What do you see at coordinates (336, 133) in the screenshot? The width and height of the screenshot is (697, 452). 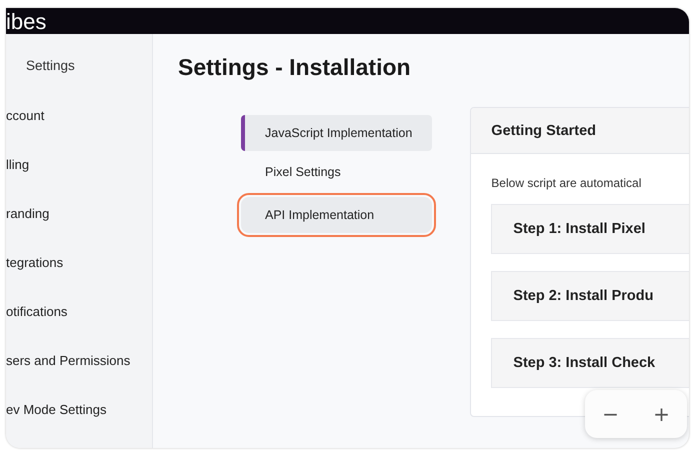 I see `tab: JavaScript Implementation` at bounding box center [336, 133].